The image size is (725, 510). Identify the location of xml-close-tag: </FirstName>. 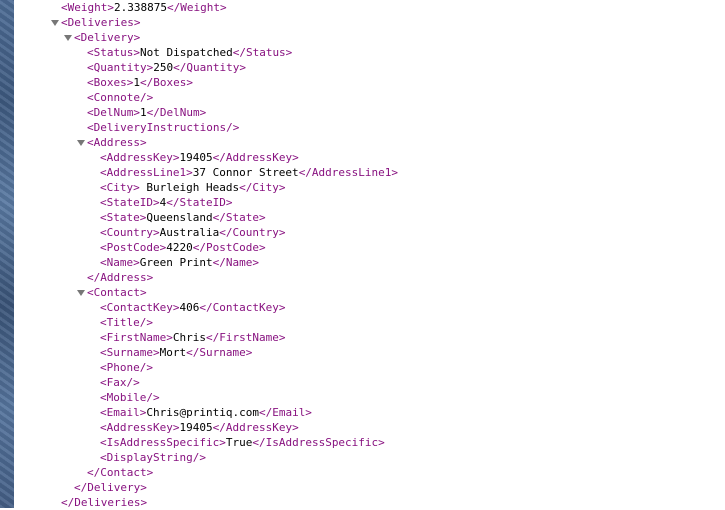
(245, 337).